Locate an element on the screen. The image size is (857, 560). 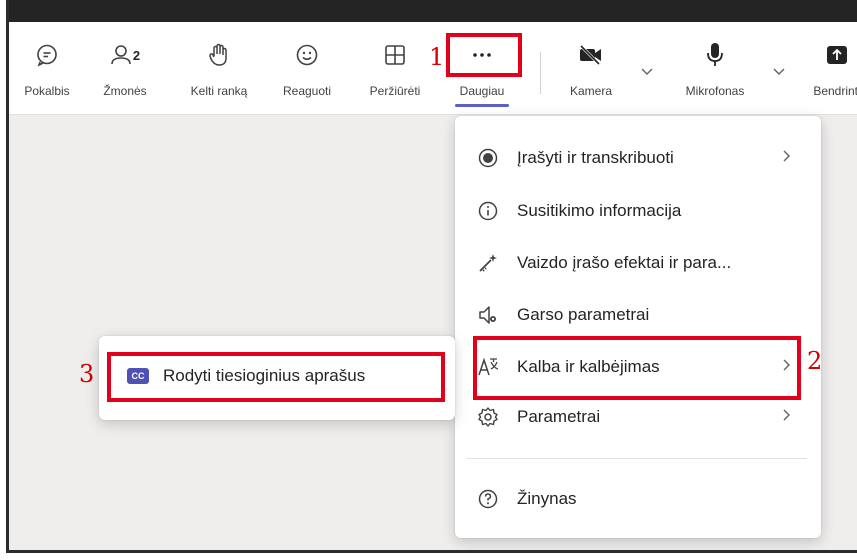
toolbar-share-button: Bendrinti is located at coordinates (831, 68).